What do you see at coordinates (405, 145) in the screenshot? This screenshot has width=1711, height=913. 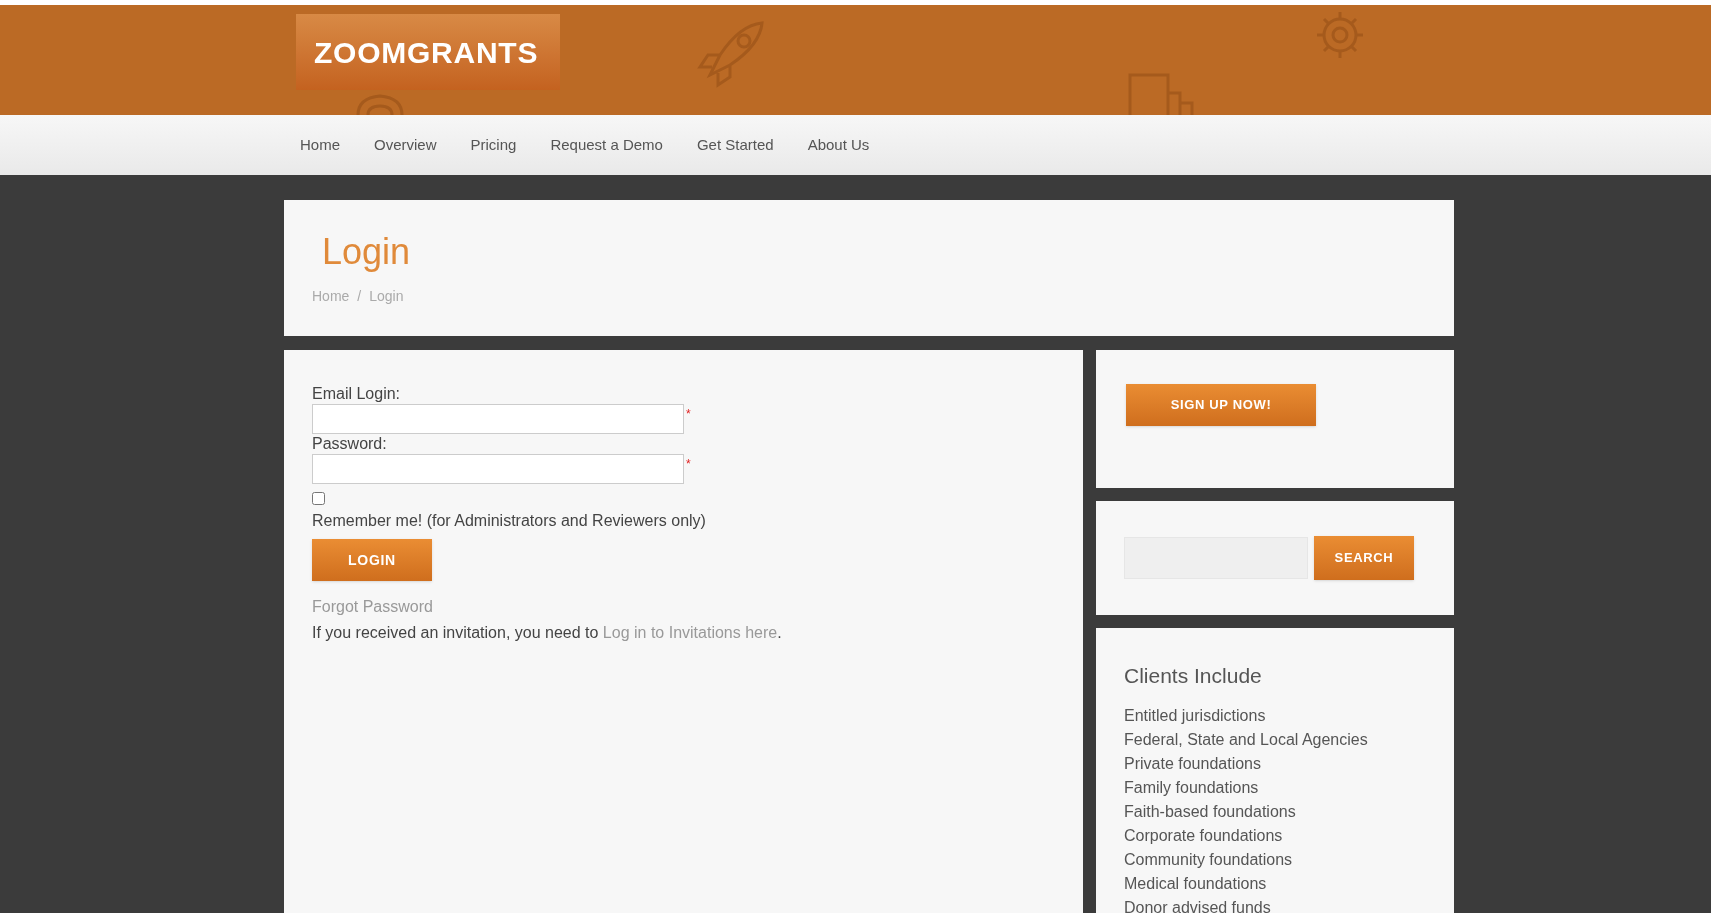 I see `nav-link: Overview` at bounding box center [405, 145].